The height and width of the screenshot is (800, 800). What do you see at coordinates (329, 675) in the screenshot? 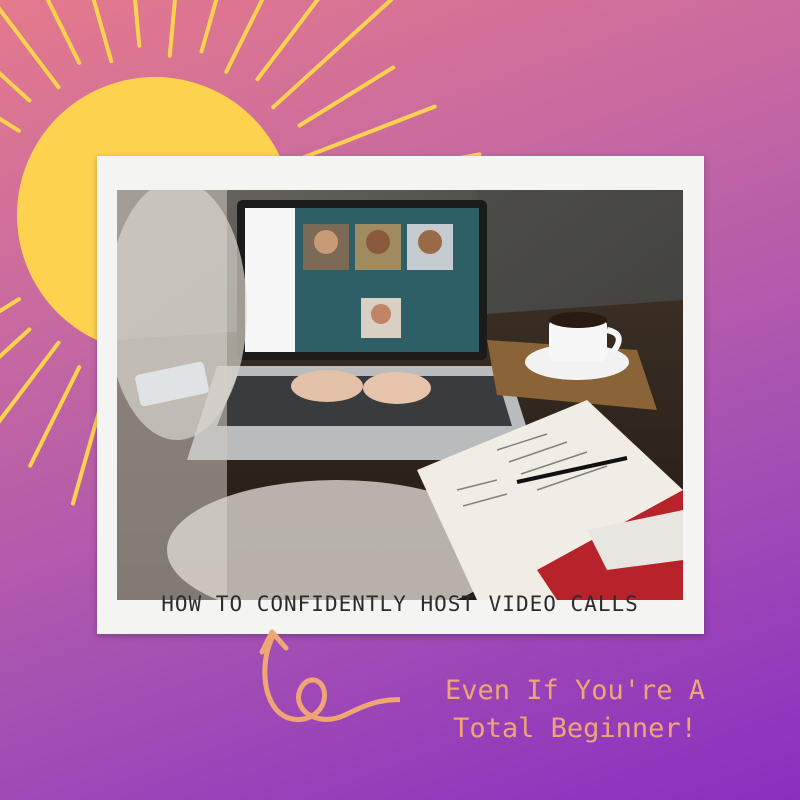
I see `curly-arrow-icon` at bounding box center [329, 675].